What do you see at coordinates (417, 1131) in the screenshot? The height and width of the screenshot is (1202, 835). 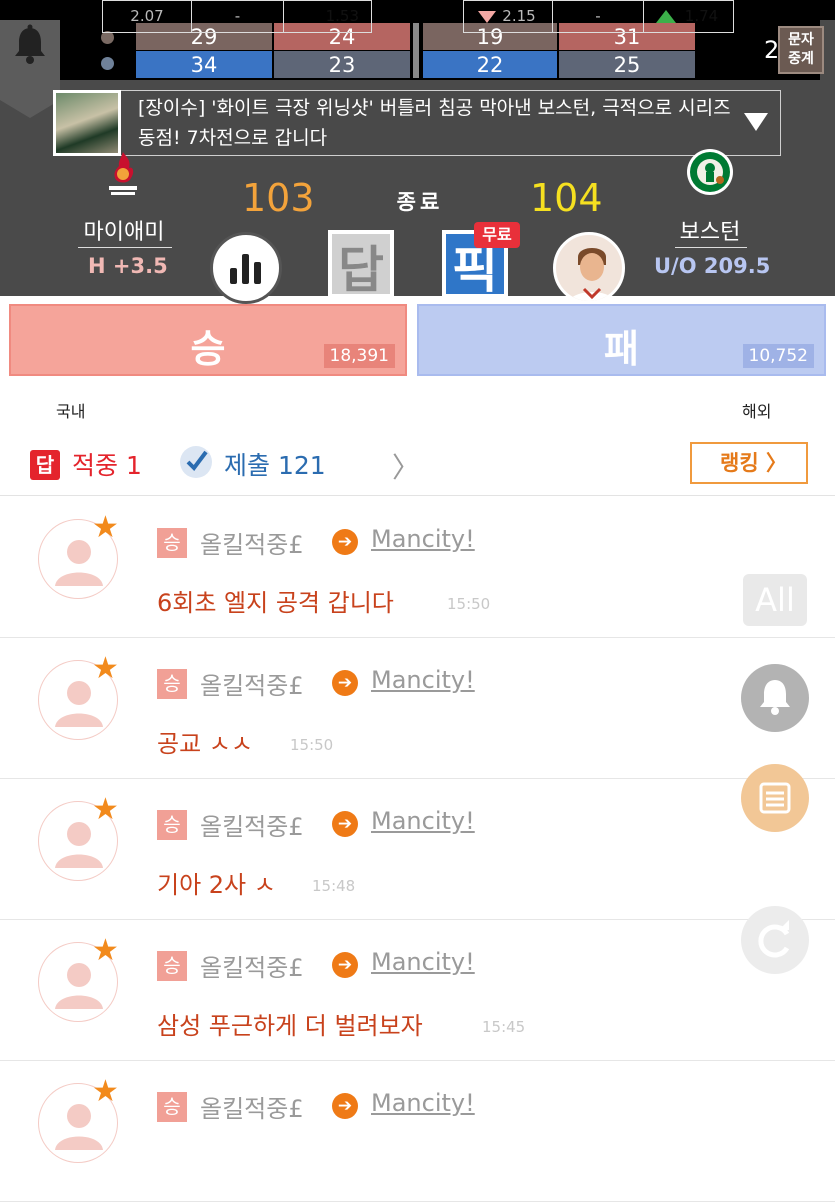 I see `list-item: ★ 승 올킬적중£ ➔ Mancity!` at bounding box center [417, 1131].